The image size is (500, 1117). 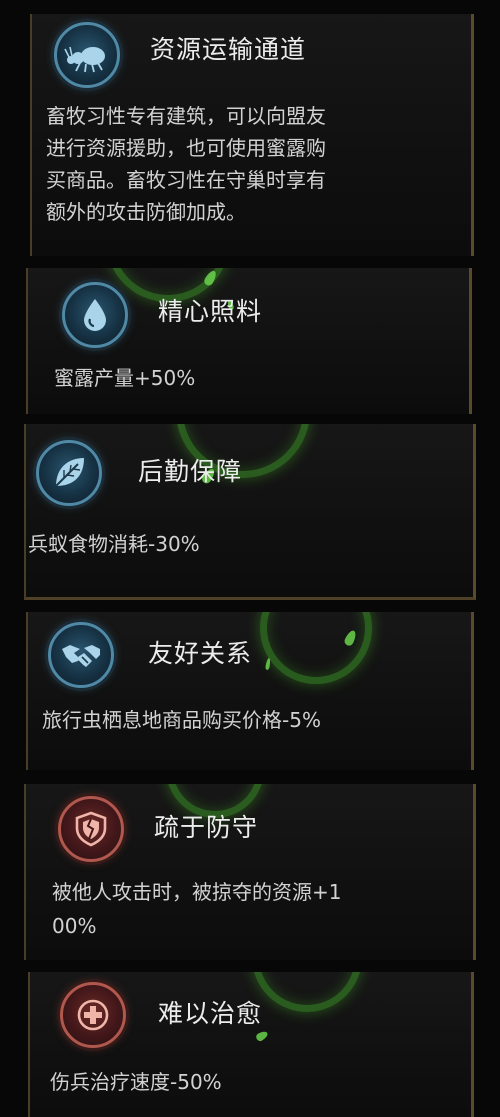 I want to click on trait-description-line: 00%, so click(x=74, y=926).